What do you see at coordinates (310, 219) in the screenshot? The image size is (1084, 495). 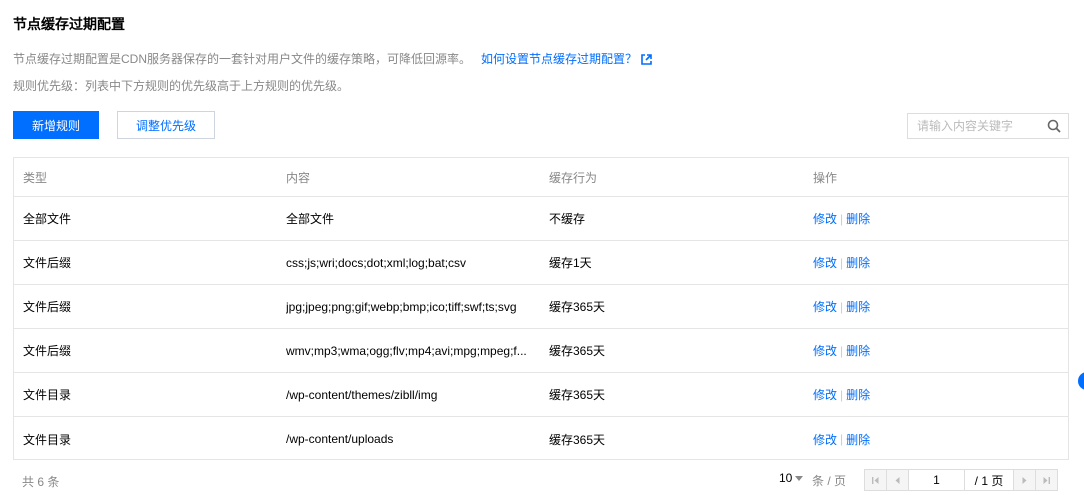 I see `content-text: 全部文件` at bounding box center [310, 219].